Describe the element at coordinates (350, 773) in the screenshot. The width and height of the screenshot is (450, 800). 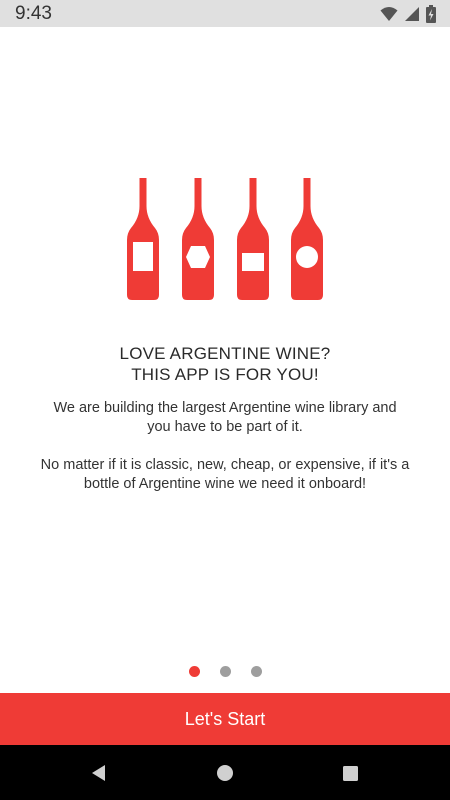
I see `recents-icon` at that location.